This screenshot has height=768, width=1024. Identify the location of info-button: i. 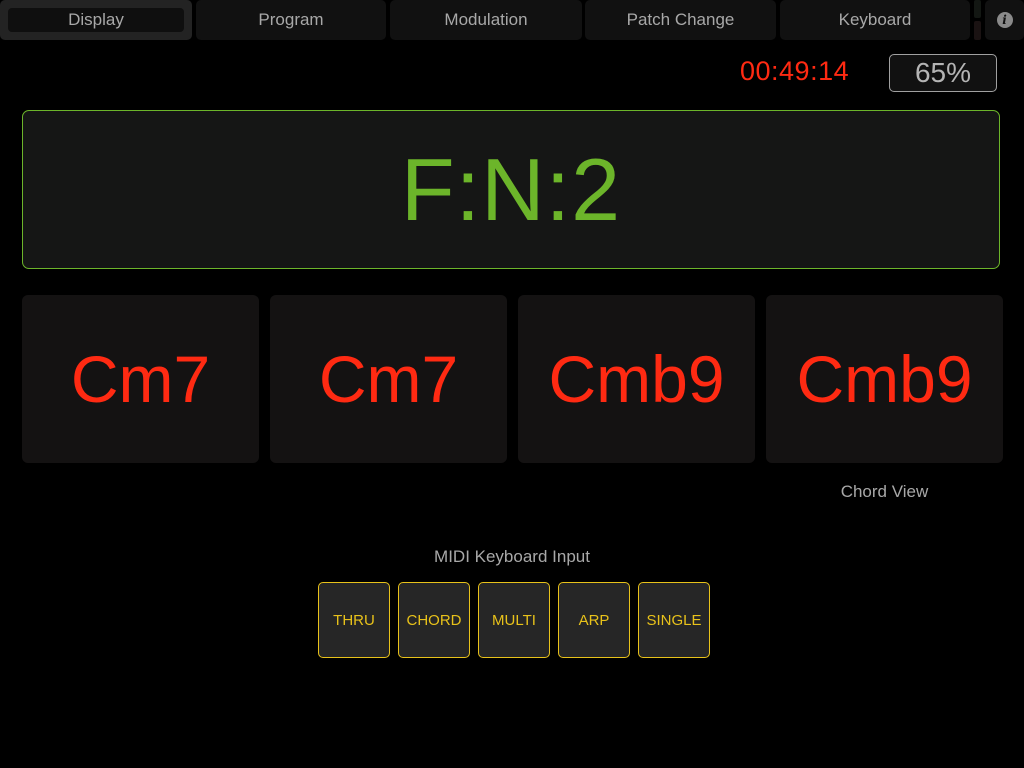
(1004, 20).